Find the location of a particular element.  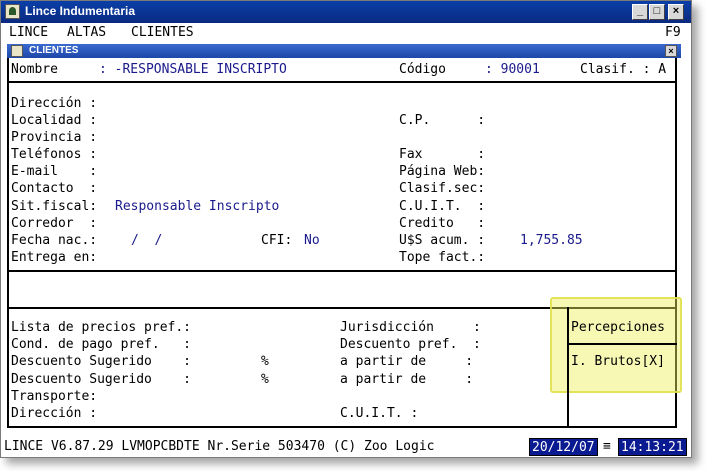

localidad-label: Localidad : is located at coordinates (54, 120).